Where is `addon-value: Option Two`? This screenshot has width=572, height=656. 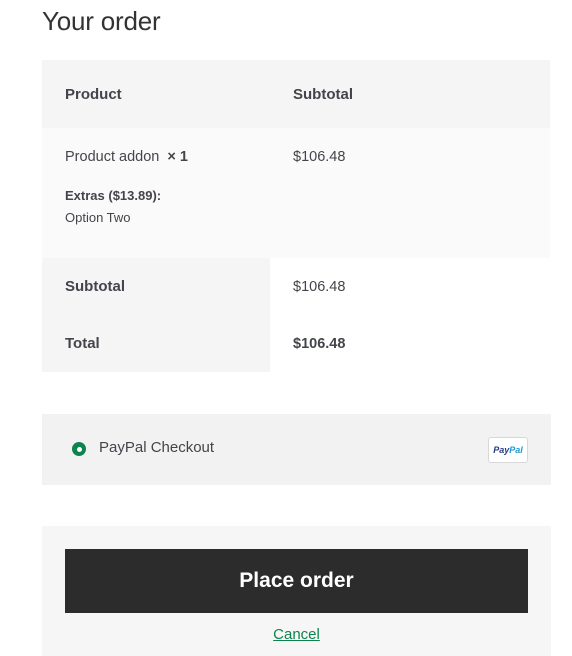 addon-value: Option Two is located at coordinates (98, 217).